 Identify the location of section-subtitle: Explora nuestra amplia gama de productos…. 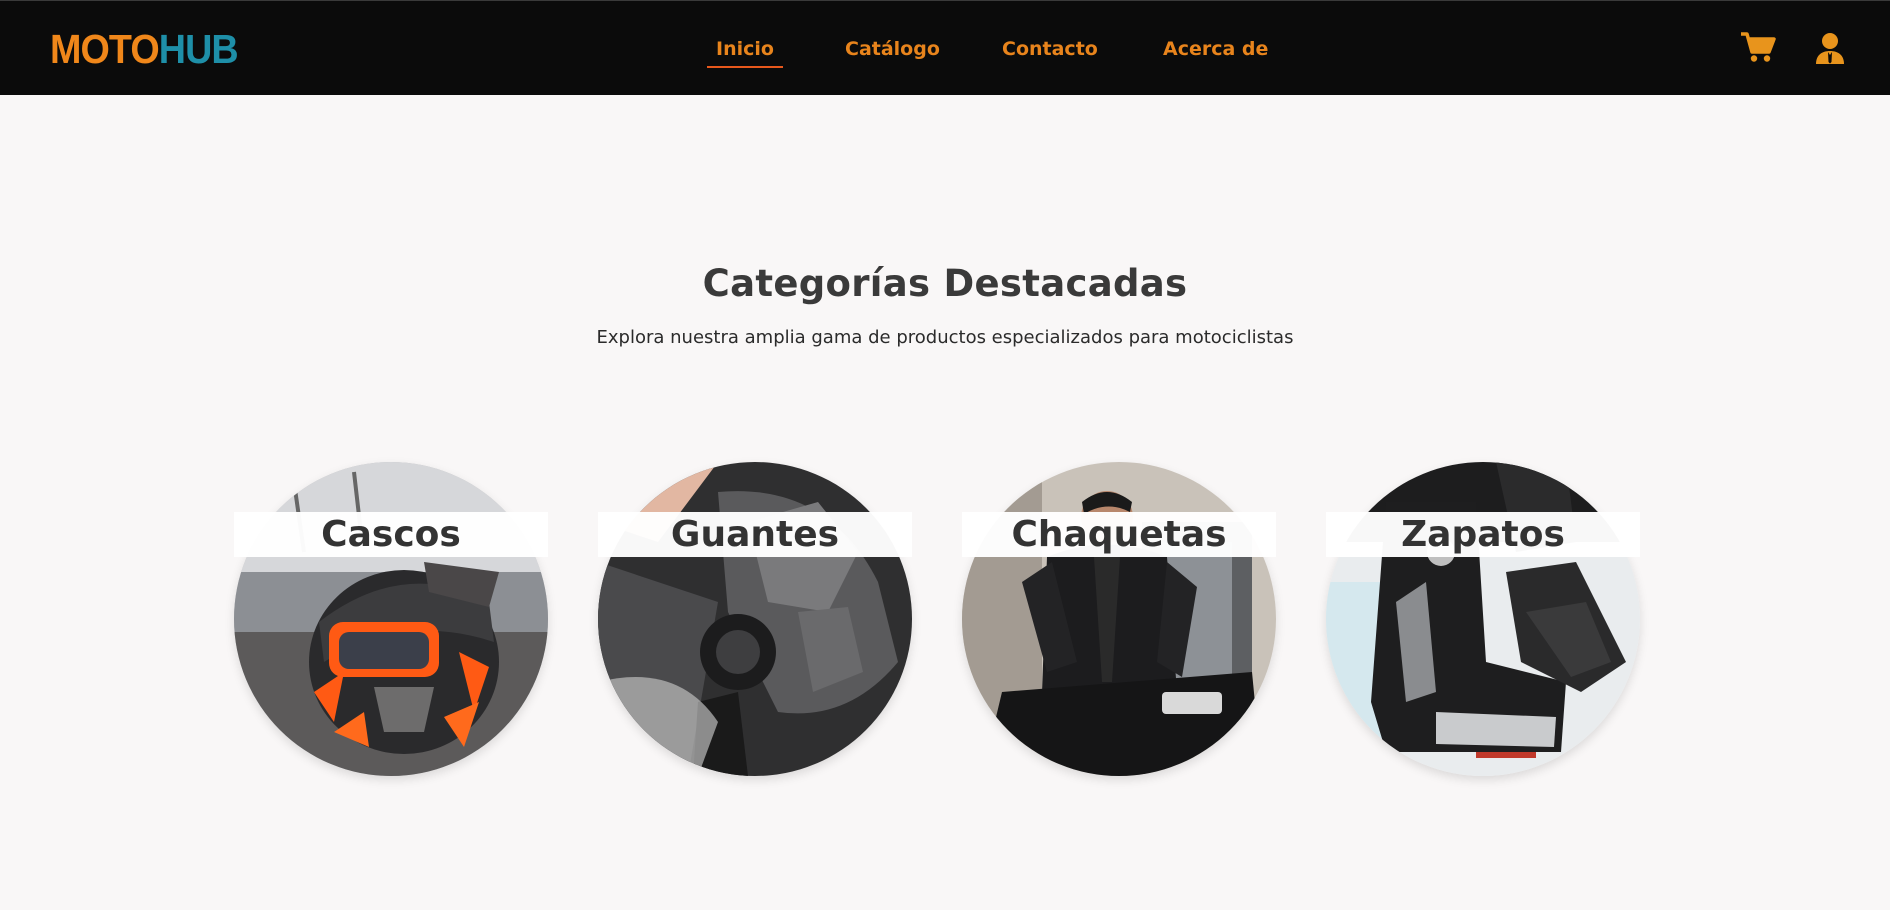
(945, 337).